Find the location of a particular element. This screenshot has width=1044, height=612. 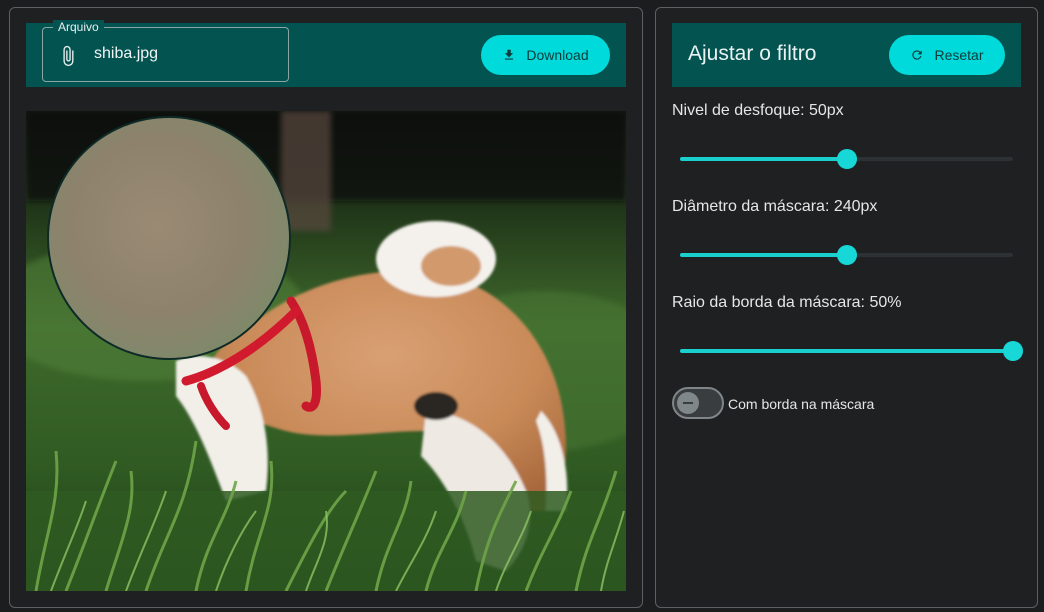

mask-border-toggle is located at coordinates (698, 403).